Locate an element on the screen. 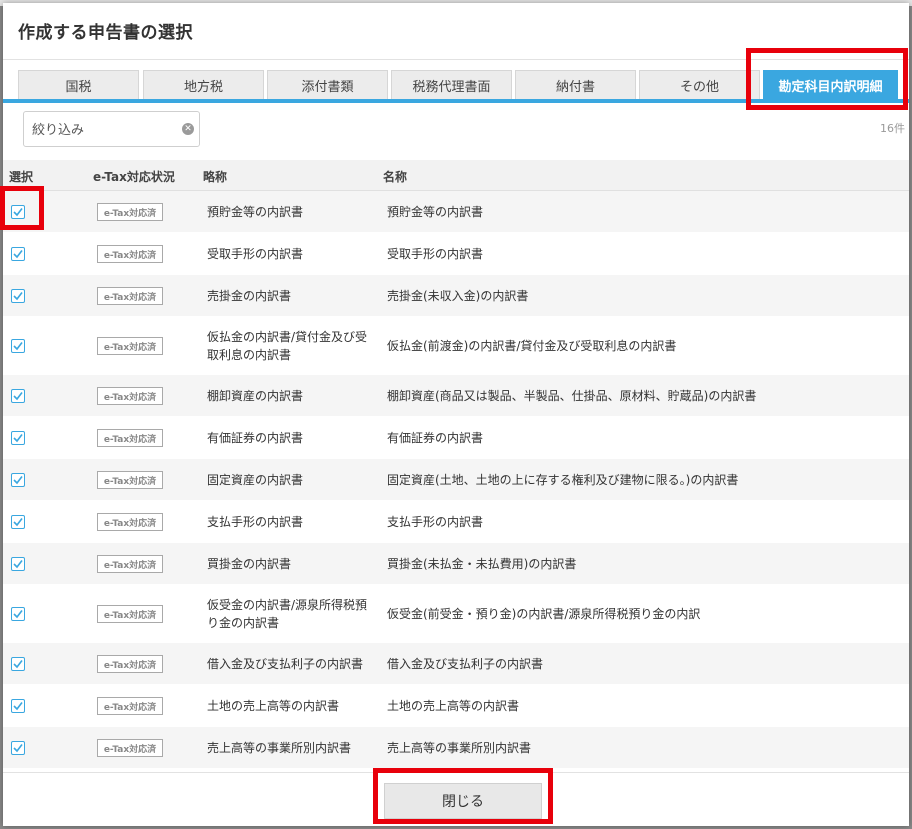 This screenshot has width=912, height=829. tab-national-tax: 国税 is located at coordinates (78, 84).